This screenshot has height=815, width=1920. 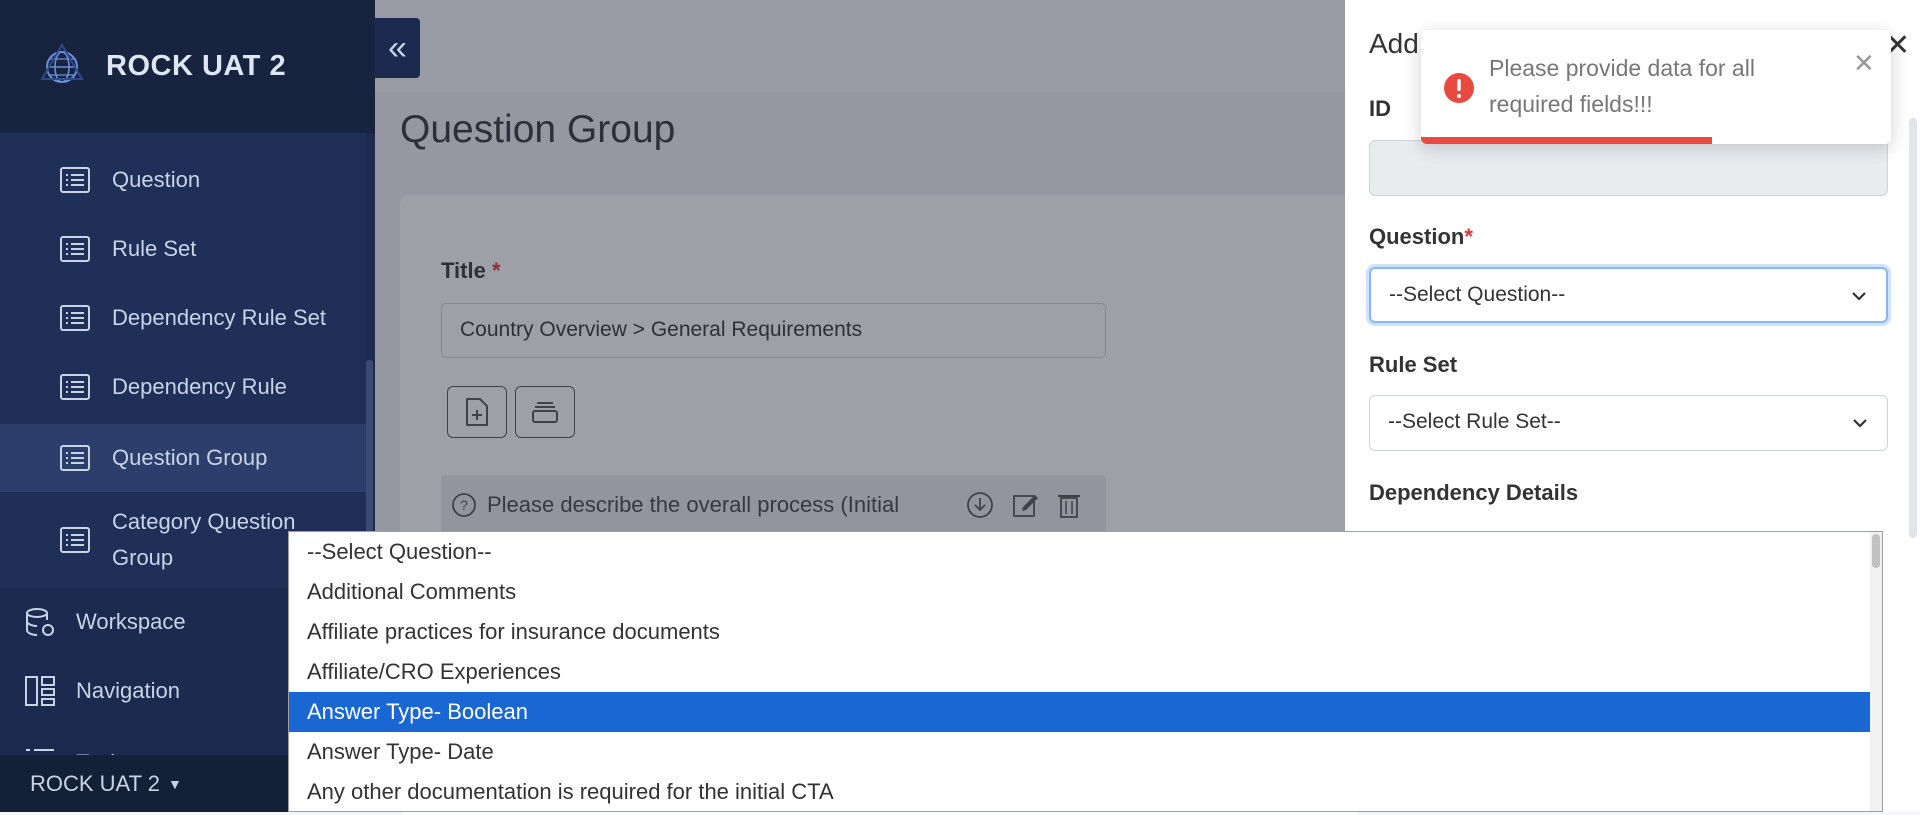 I want to click on error-icon, so click(x=1459, y=88).